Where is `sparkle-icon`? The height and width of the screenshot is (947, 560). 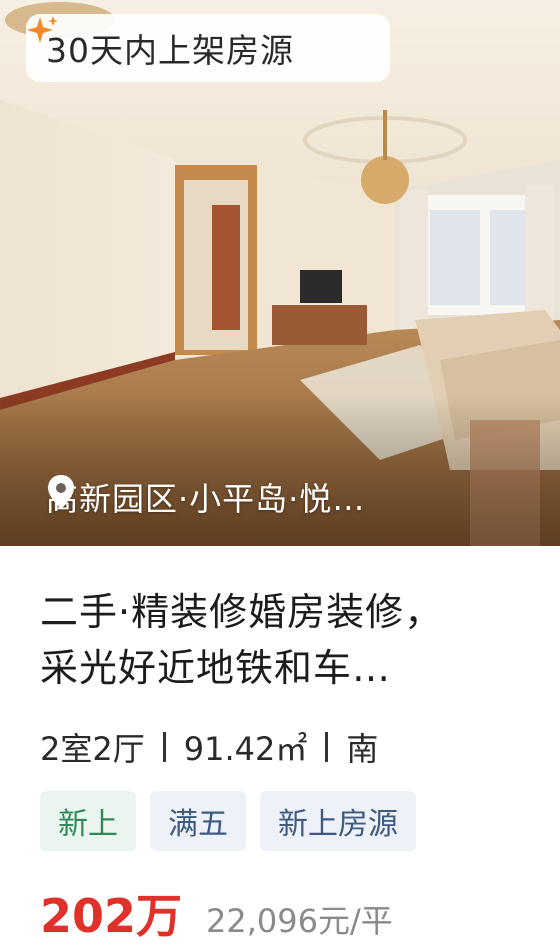
sparkle-icon is located at coordinates (42, 29).